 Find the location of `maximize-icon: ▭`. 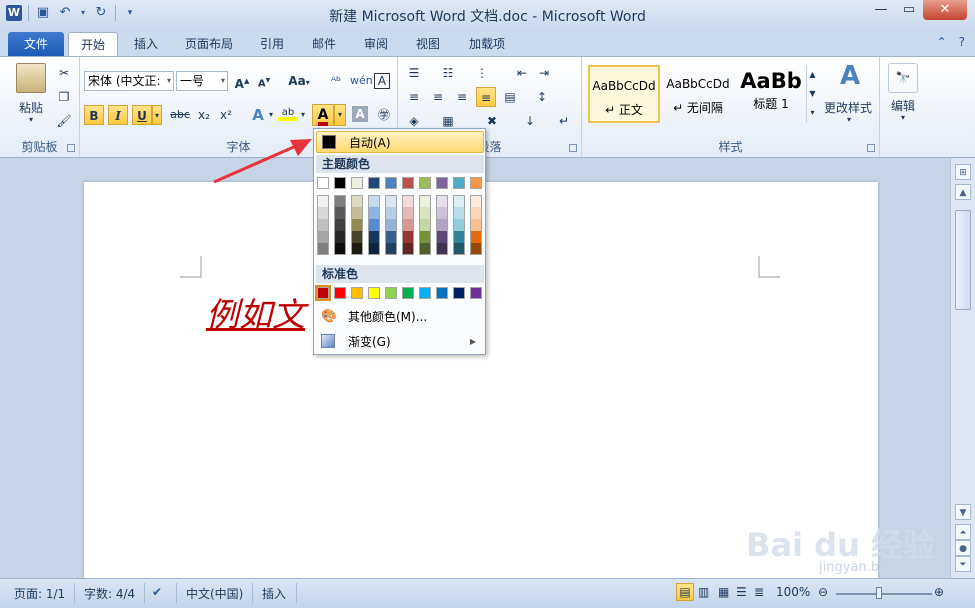

maximize-icon: ▭ is located at coordinates (909, 10).